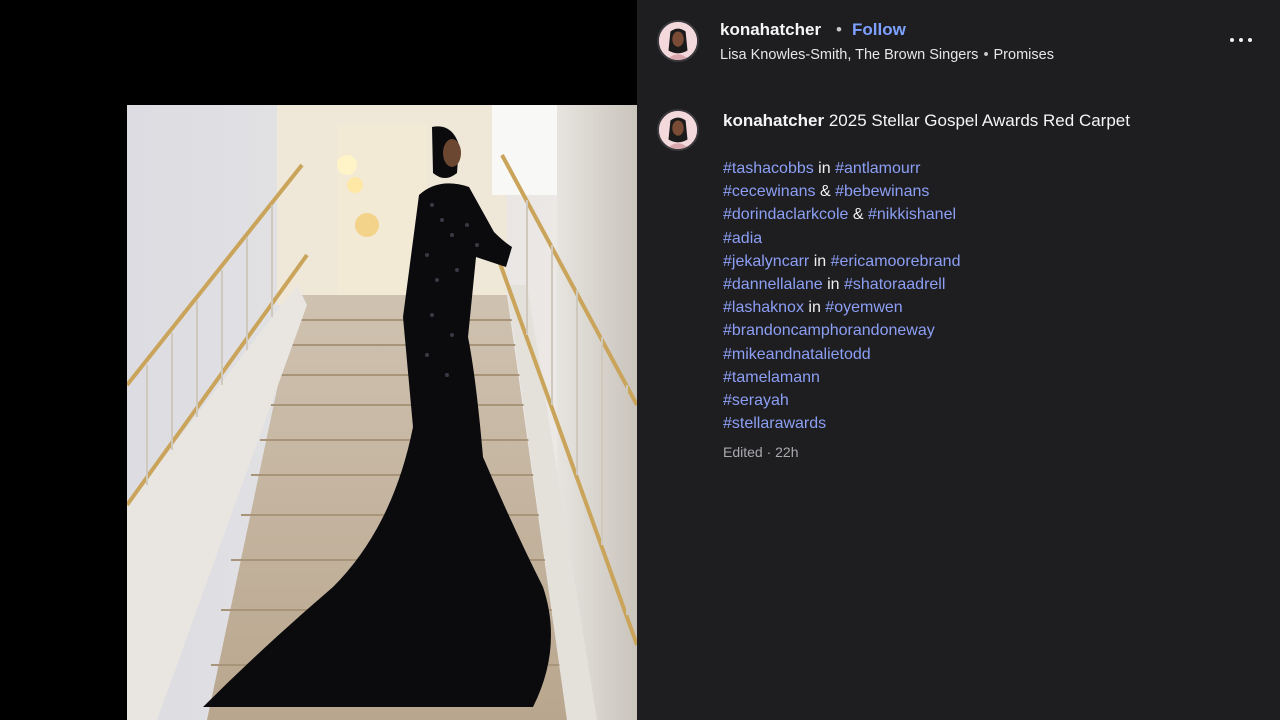 This screenshot has height=720, width=1280. What do you see at coordinates (863, 307) in the screenshot?
I see `hashtag-link: #oyemwen` at bounding box center [863, 307].